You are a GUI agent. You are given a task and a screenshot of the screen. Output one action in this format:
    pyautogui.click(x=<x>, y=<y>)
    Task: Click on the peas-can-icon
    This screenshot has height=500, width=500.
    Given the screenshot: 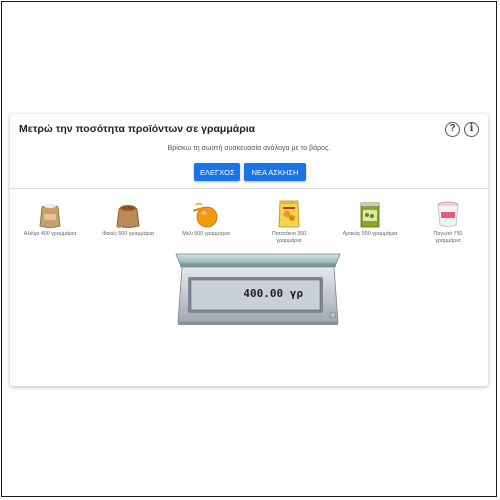 What is the action you would take?
    pyautogui.click(x=370, y=215)
    